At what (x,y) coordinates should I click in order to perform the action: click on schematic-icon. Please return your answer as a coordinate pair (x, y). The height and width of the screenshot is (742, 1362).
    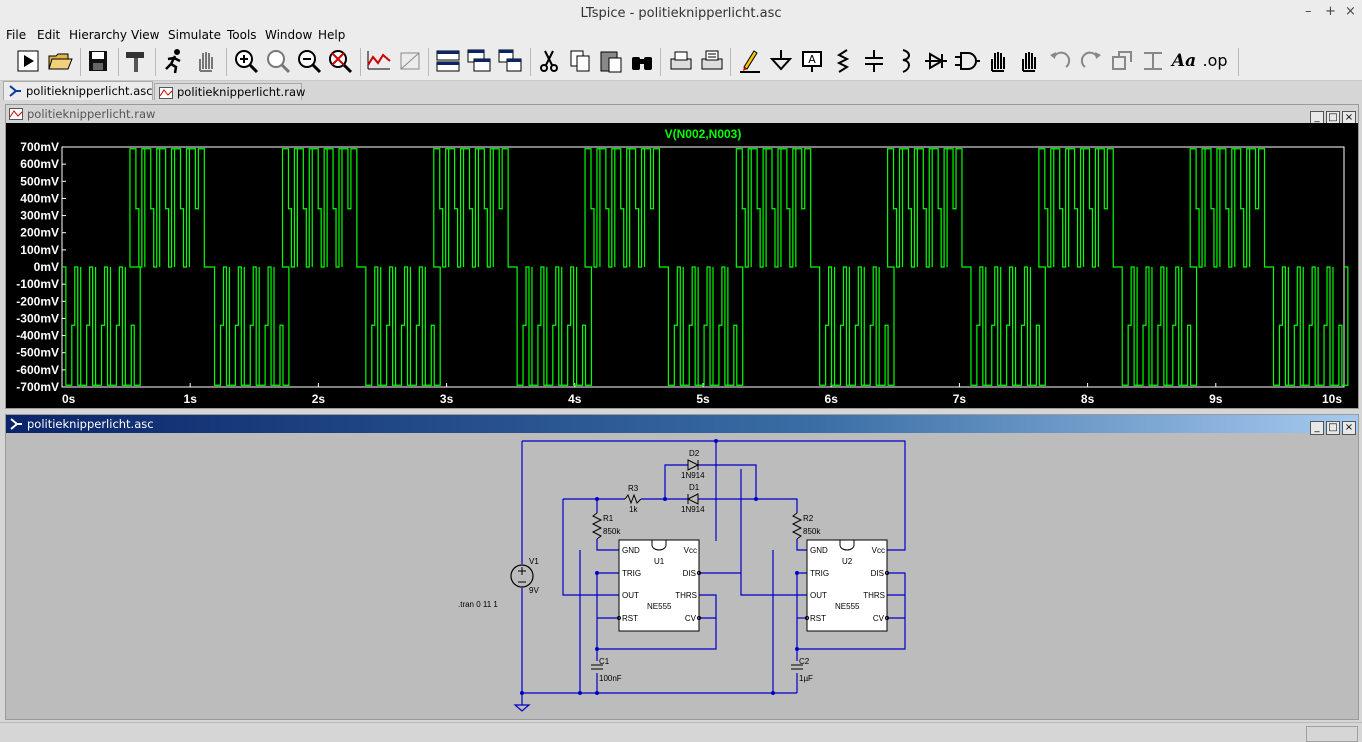
    Looking at the image, I should click on (15, 91).